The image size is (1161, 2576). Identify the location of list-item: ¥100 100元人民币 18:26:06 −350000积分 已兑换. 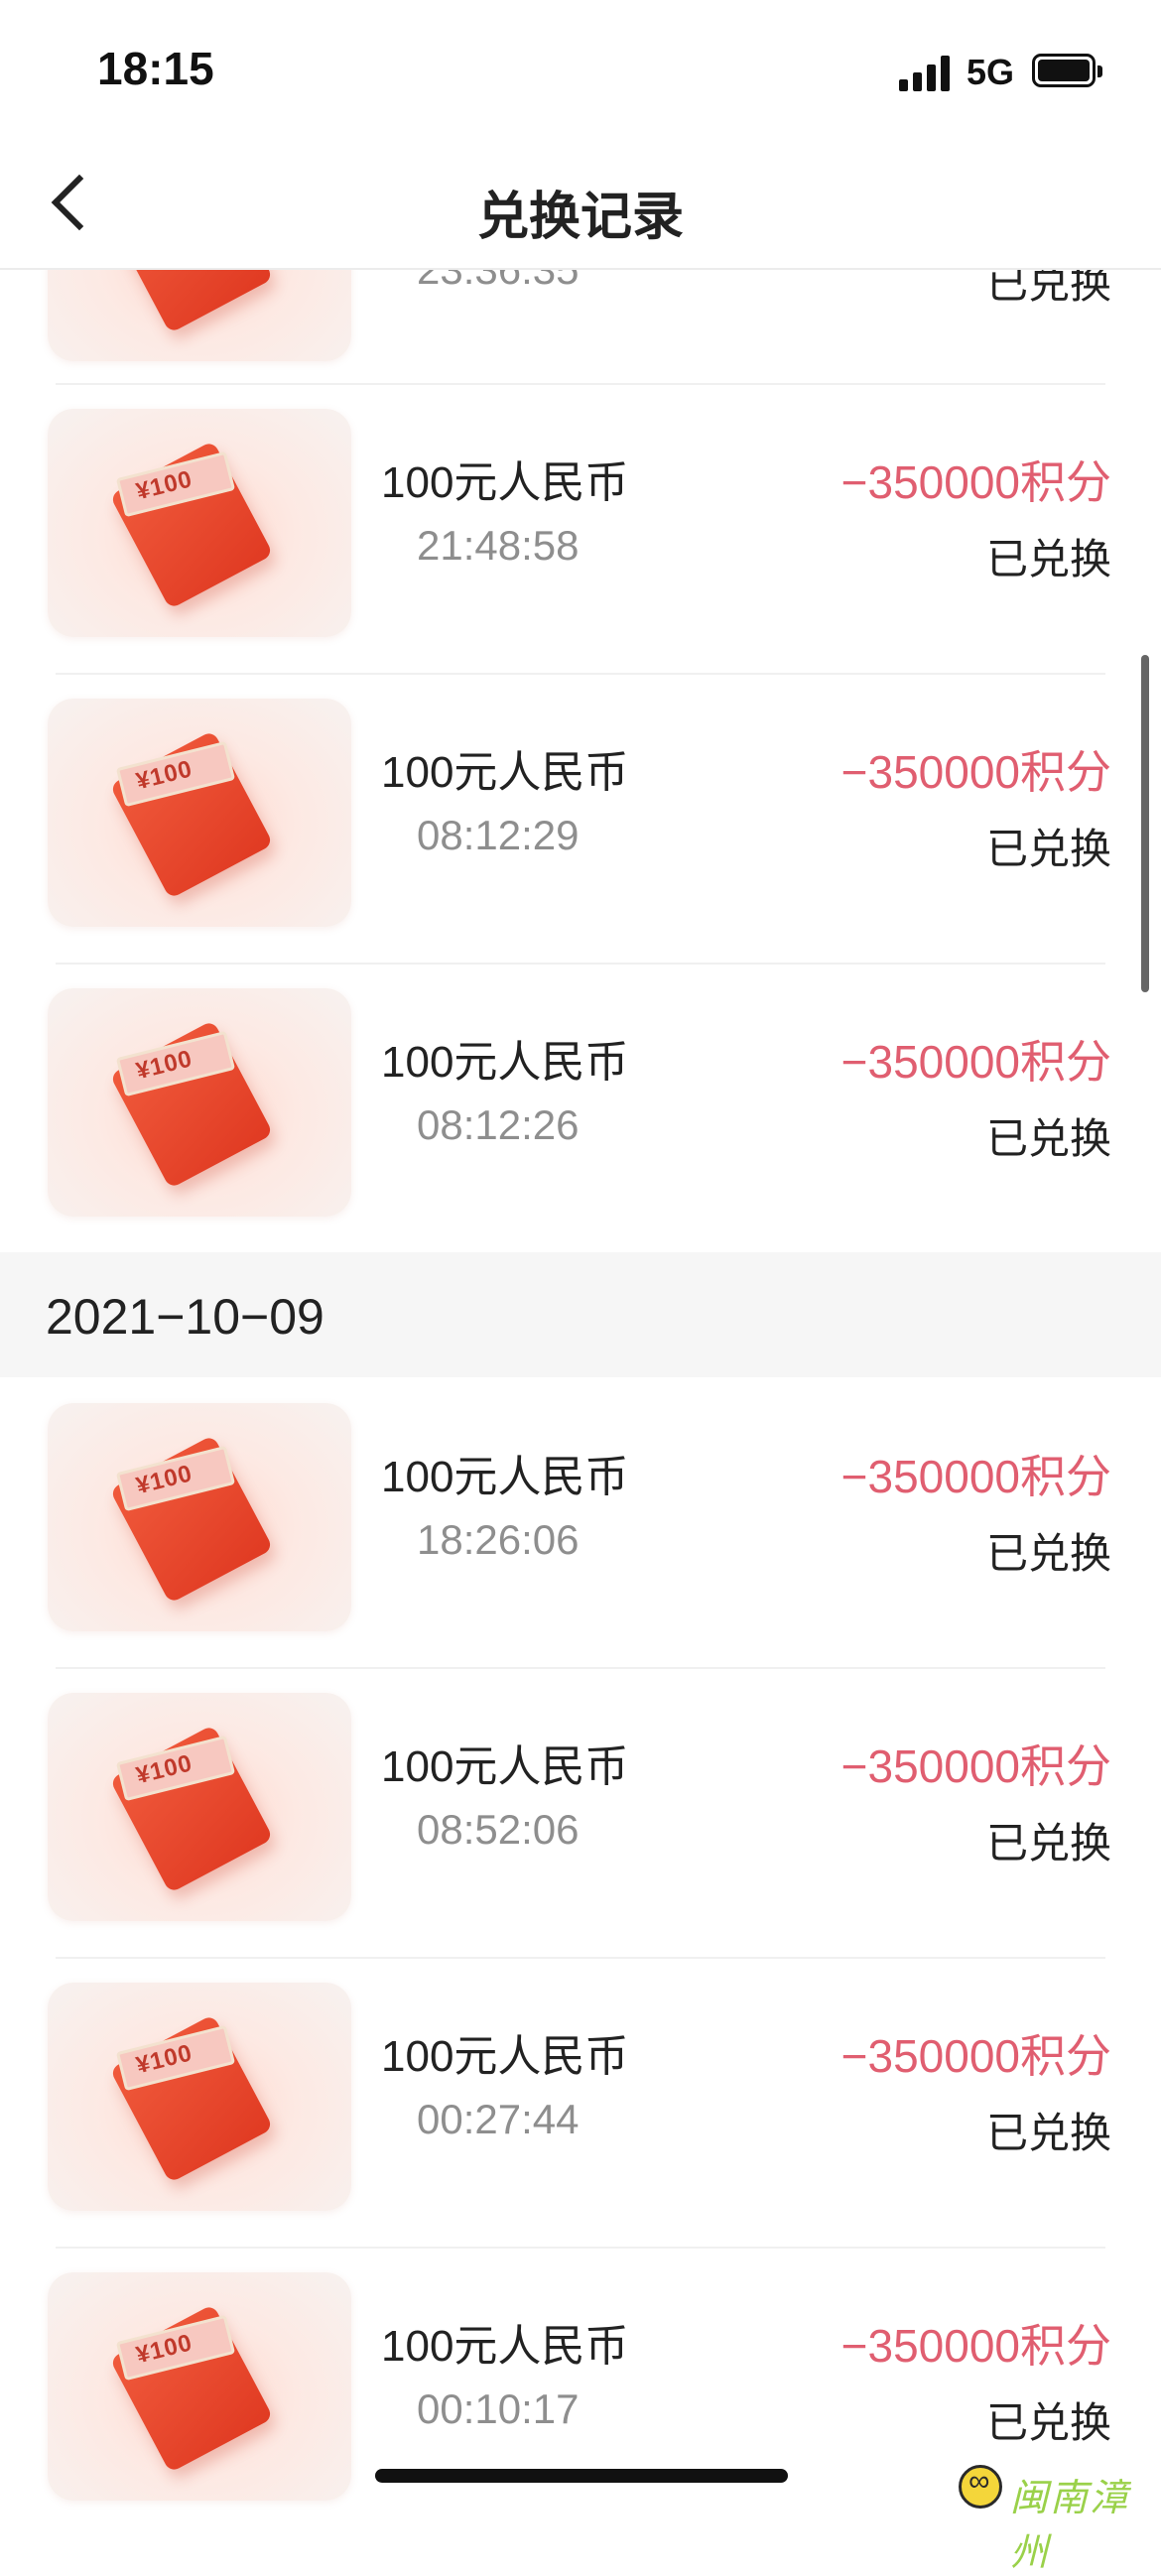
(580, 1523).